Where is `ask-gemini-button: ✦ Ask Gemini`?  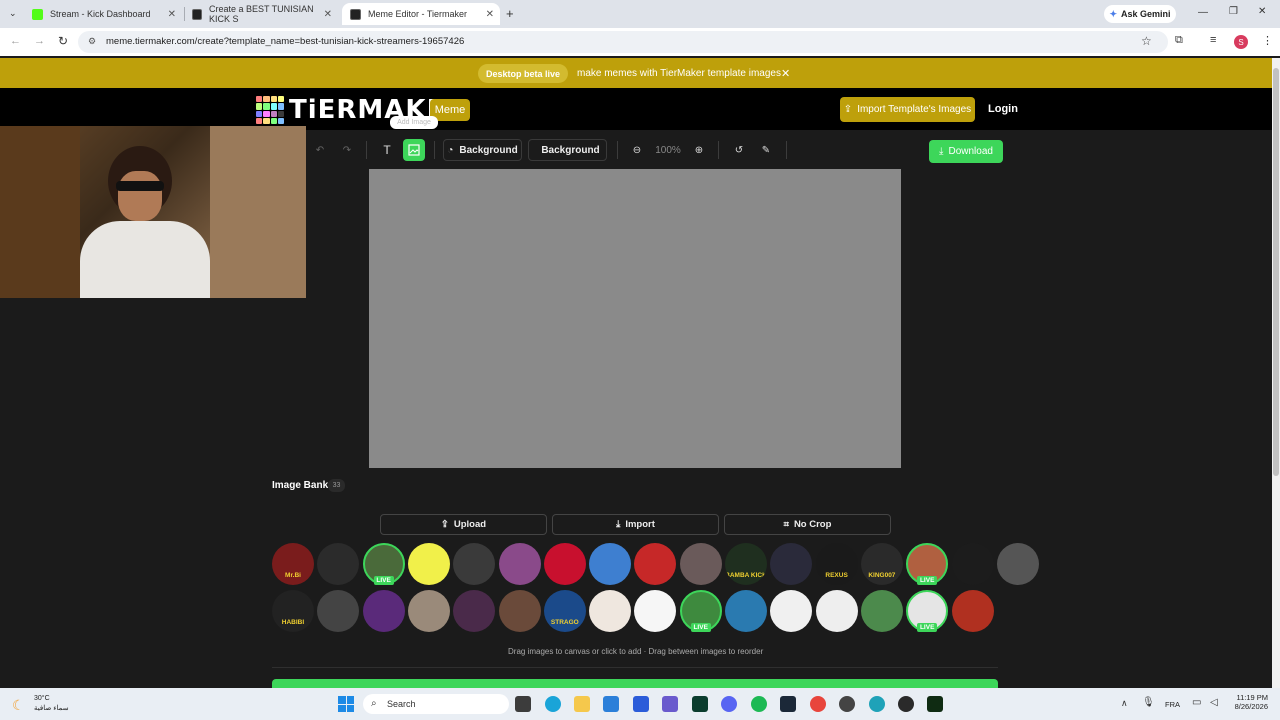 ask-gemini-button: ✦ Ask Gemini is located at coordinates (1140, 14).